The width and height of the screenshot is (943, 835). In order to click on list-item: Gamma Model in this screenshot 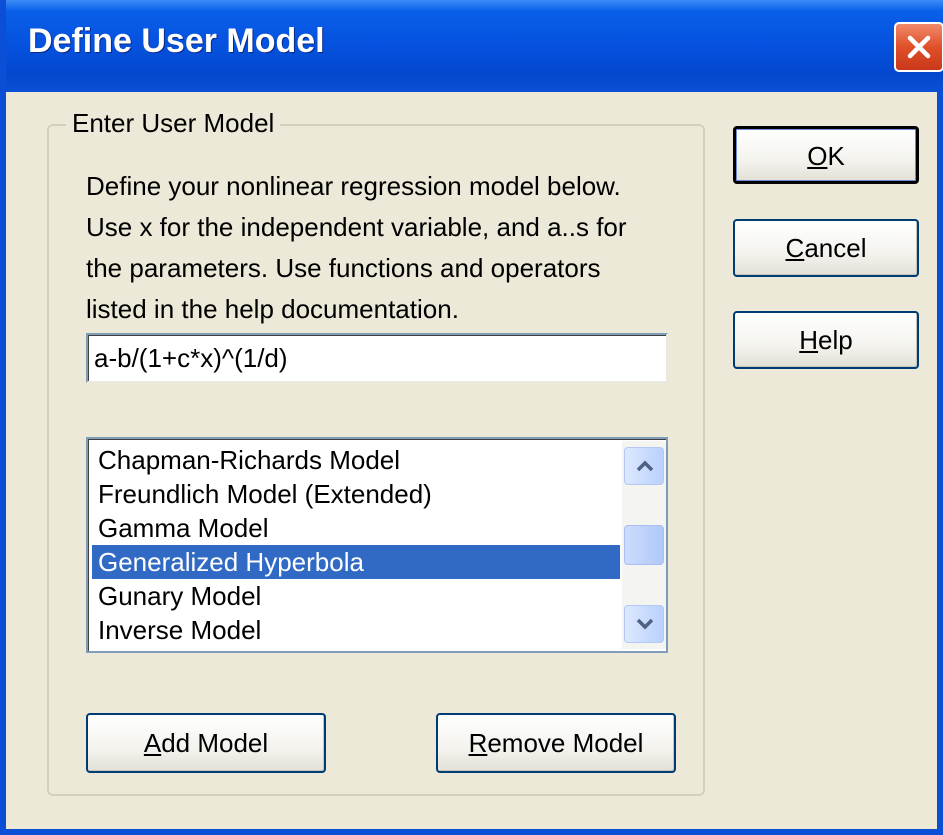, I will do `click(356, 528)`.